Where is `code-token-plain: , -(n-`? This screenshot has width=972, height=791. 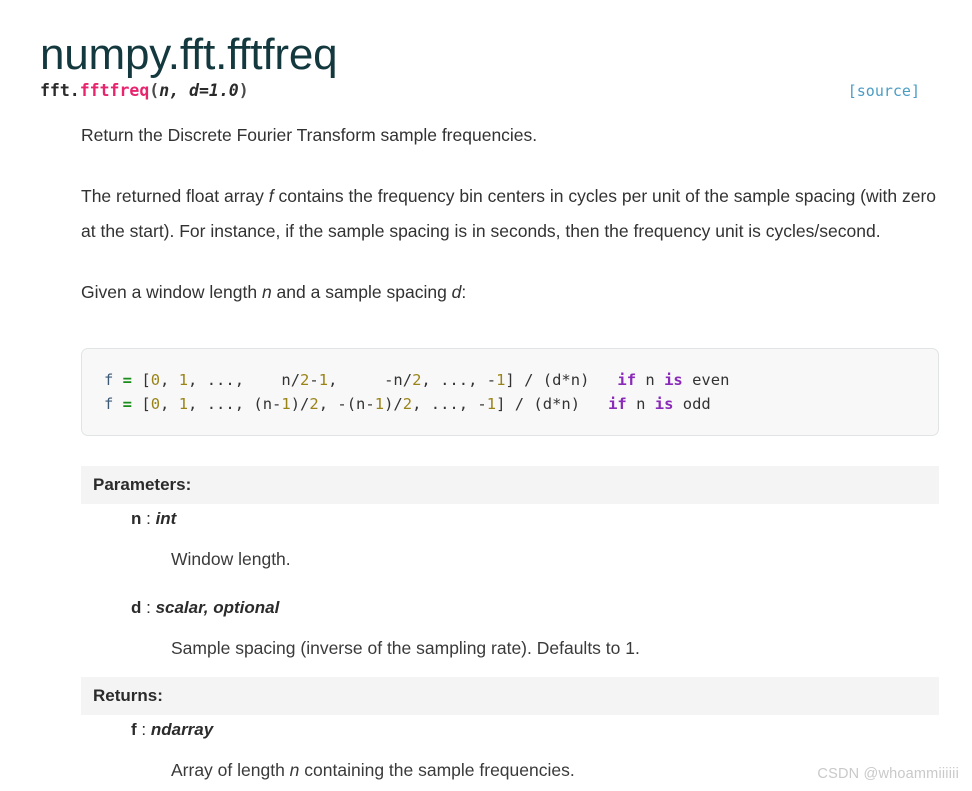 code-token-plain: , -(n- is located at coordinates (346, 404).